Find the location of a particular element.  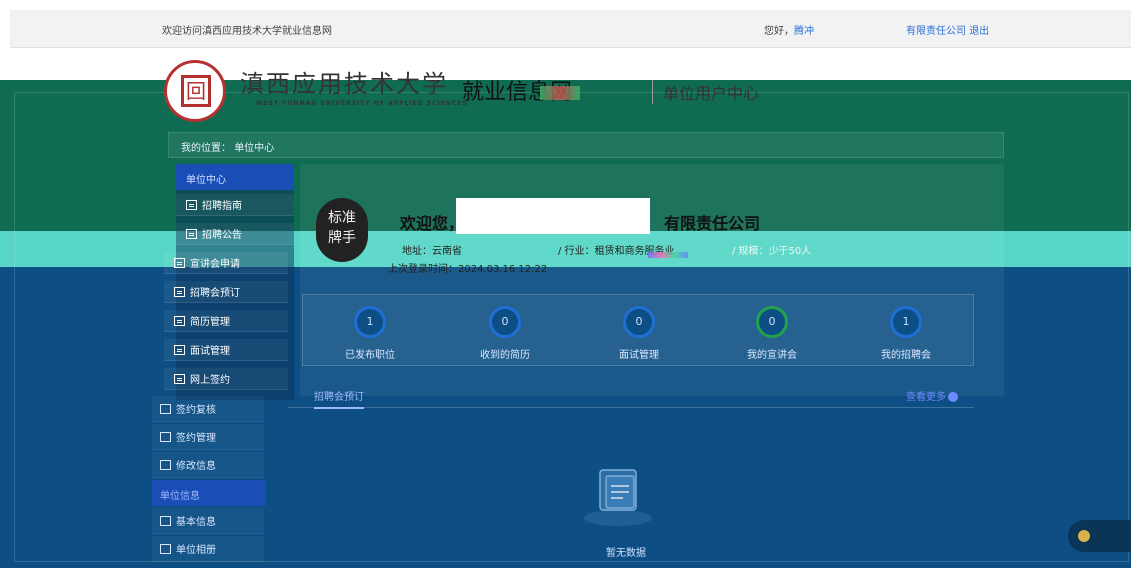

sidebar-item-label: 修改信息 is located at coordinates (196, 466).